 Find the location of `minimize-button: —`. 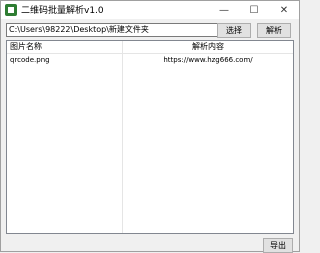

minimize-button: — is located at coordinates (224, 10).